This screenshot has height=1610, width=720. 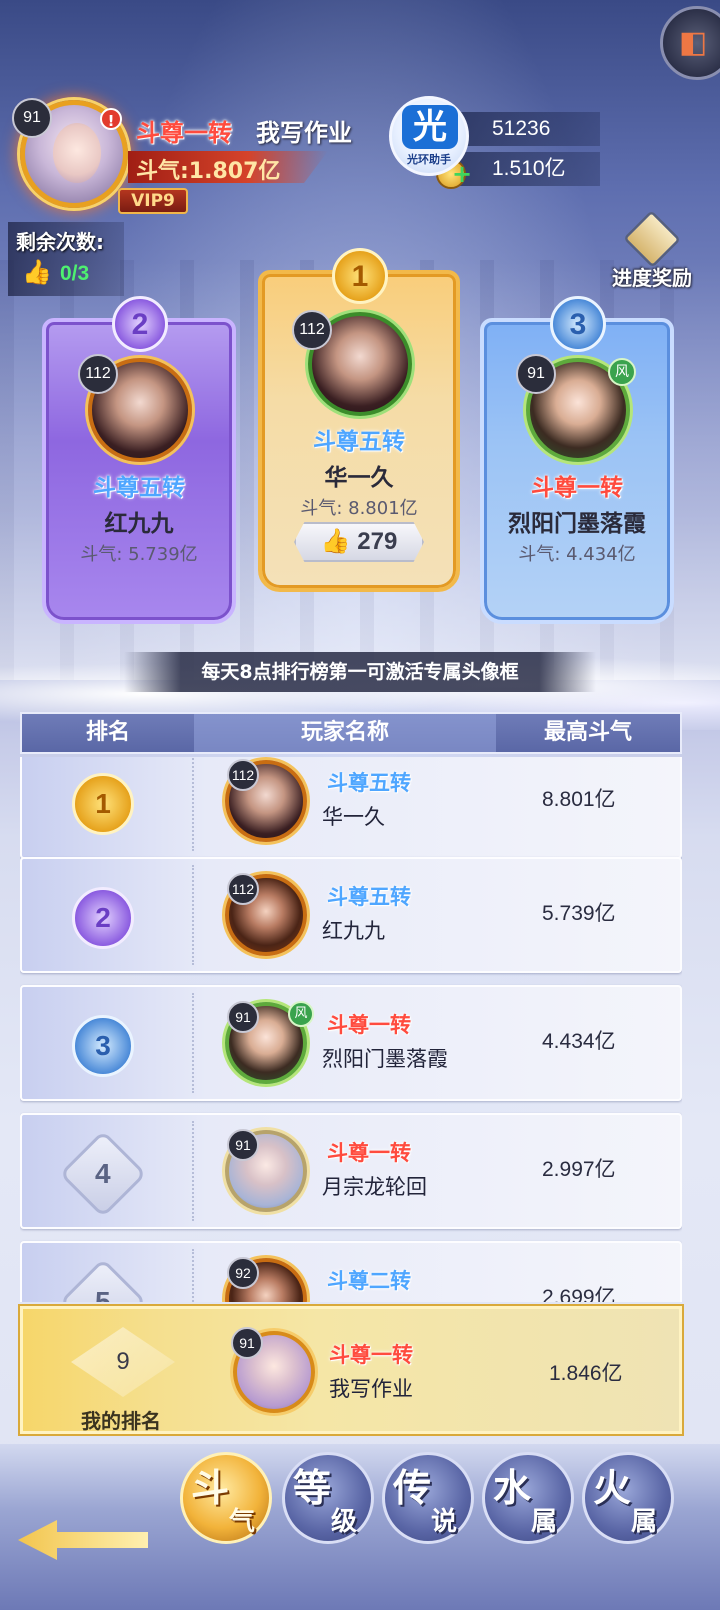 I want to click on player-power: 斗气: 5.739亿, so click(x=139, y=554).